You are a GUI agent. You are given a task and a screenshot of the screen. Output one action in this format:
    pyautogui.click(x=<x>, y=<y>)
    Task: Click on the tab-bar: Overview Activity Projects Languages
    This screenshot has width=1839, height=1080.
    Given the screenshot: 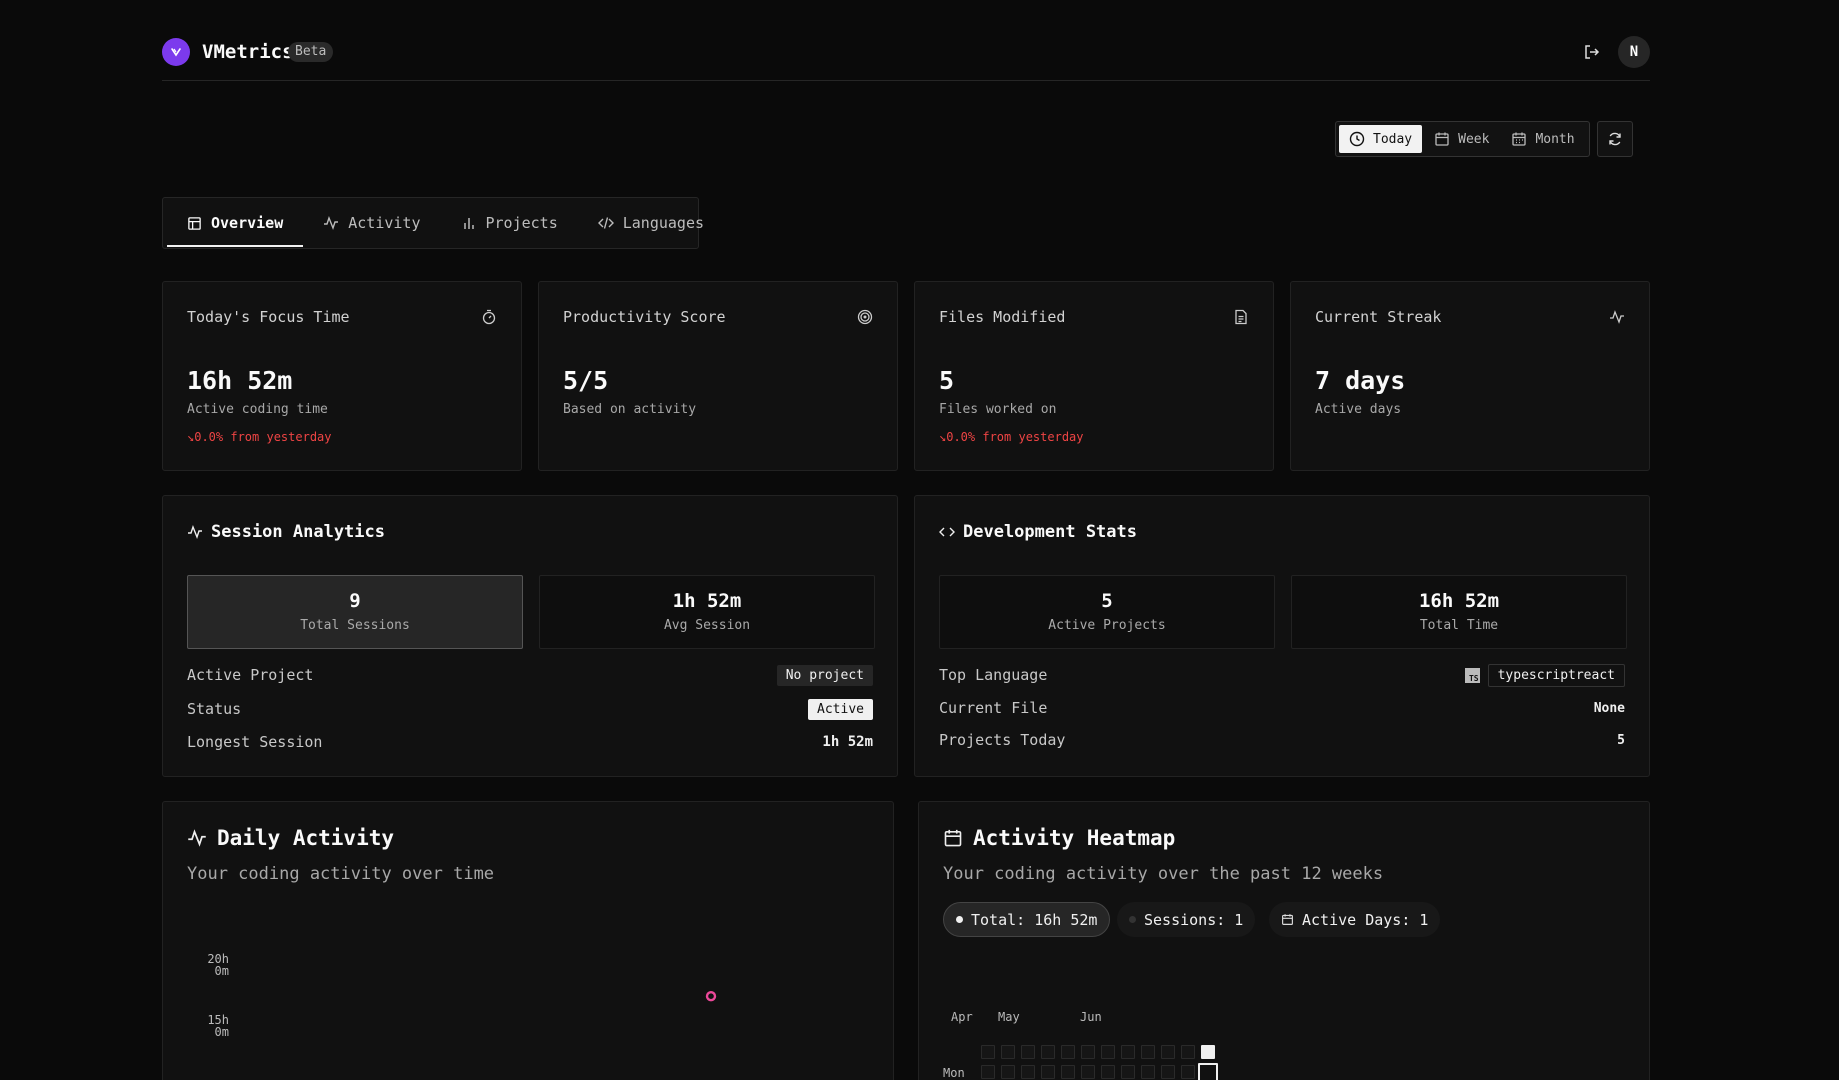 What is the action you would take?
    pyautogui.click(x=433, y=223)
    